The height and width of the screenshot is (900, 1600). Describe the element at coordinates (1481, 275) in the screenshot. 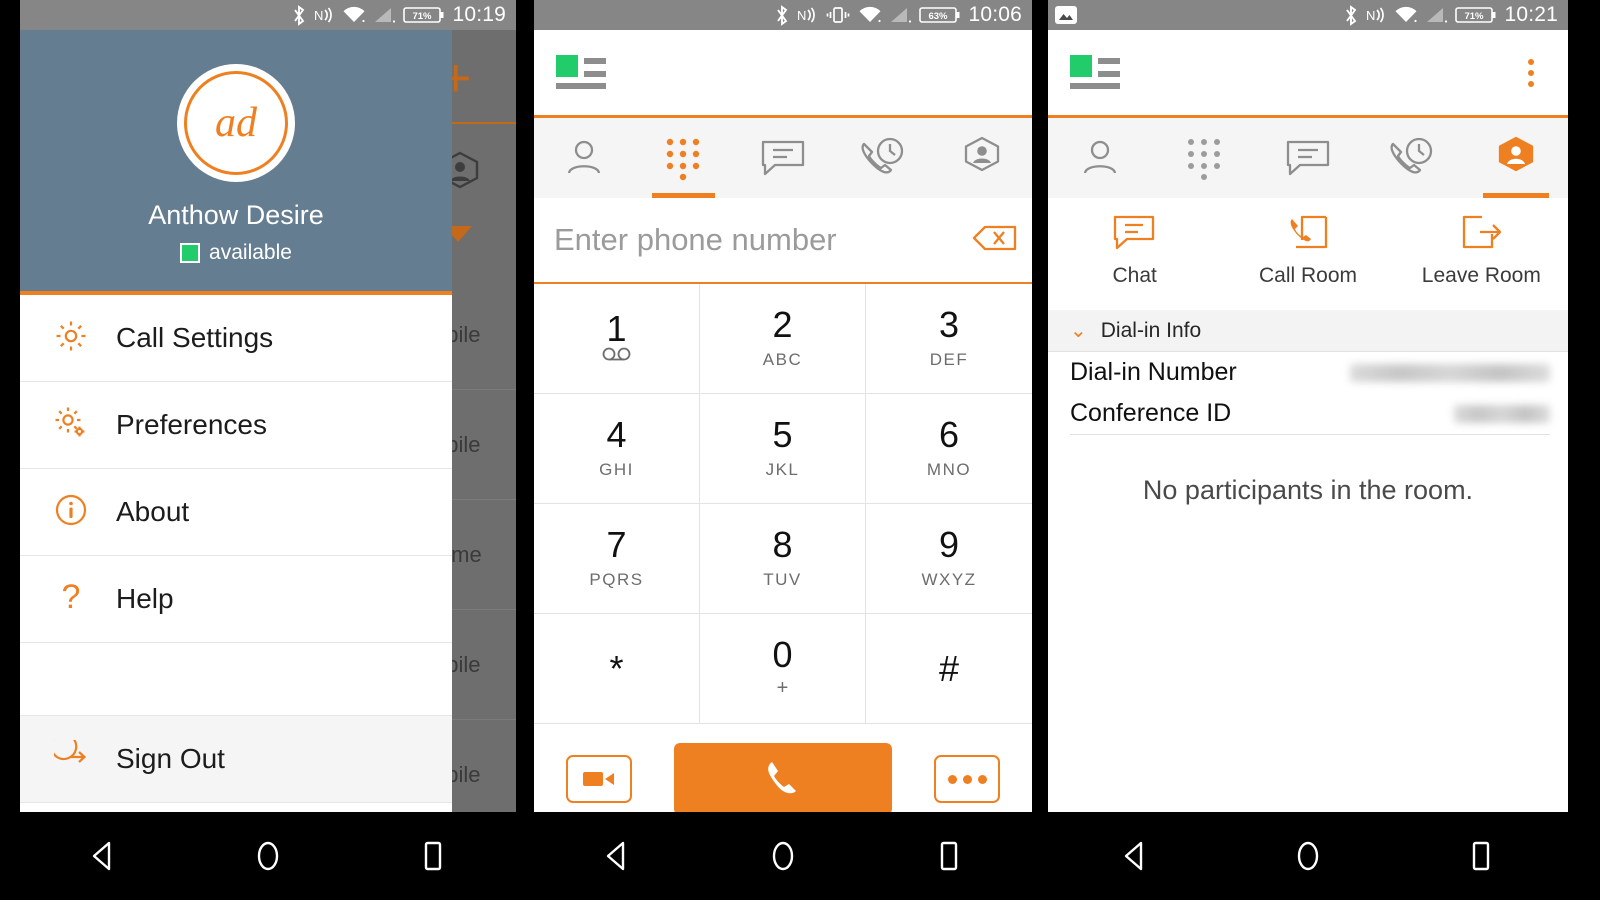

I see `room-action-label: Leave Room` at that location.